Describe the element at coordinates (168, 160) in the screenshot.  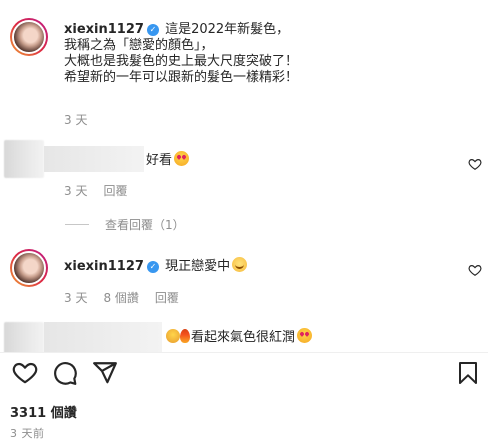
I see `comment-1-text: 好看` at that location.